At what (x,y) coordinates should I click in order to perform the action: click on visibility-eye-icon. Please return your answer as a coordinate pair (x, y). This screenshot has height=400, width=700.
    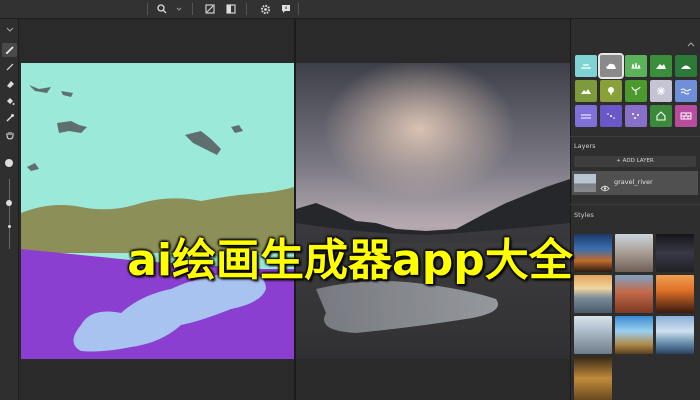
    Looking at the image, I should click on (605, 186).